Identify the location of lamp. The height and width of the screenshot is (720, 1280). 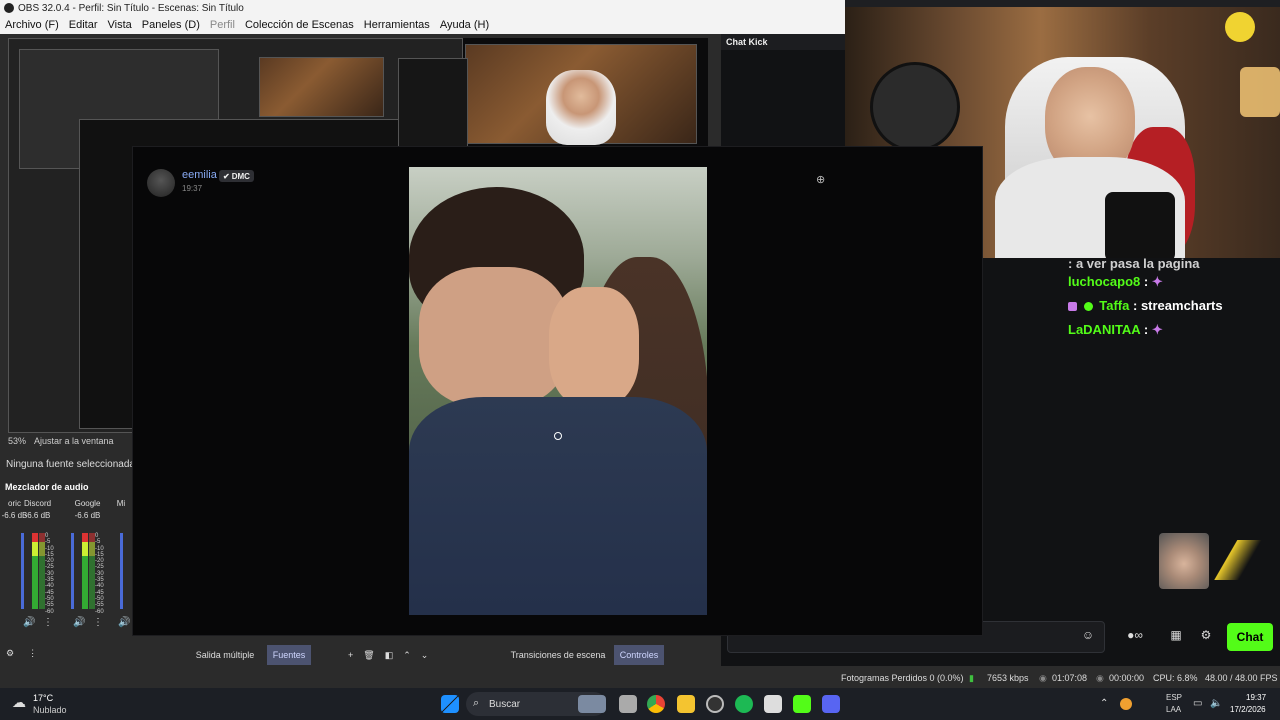
(1260, 92).